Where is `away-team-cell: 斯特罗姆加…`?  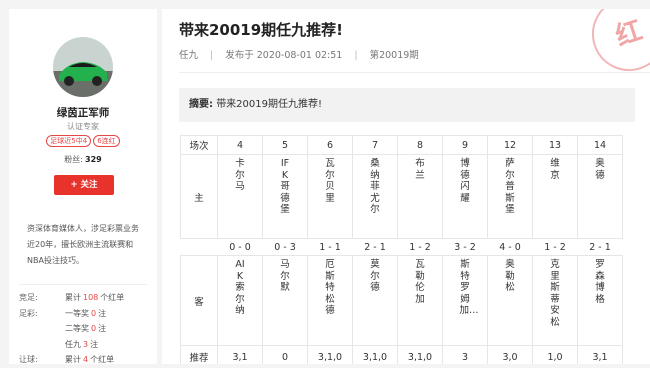
away-team-cell: 斯特罗姆加… is located at coordinates (465, 300).